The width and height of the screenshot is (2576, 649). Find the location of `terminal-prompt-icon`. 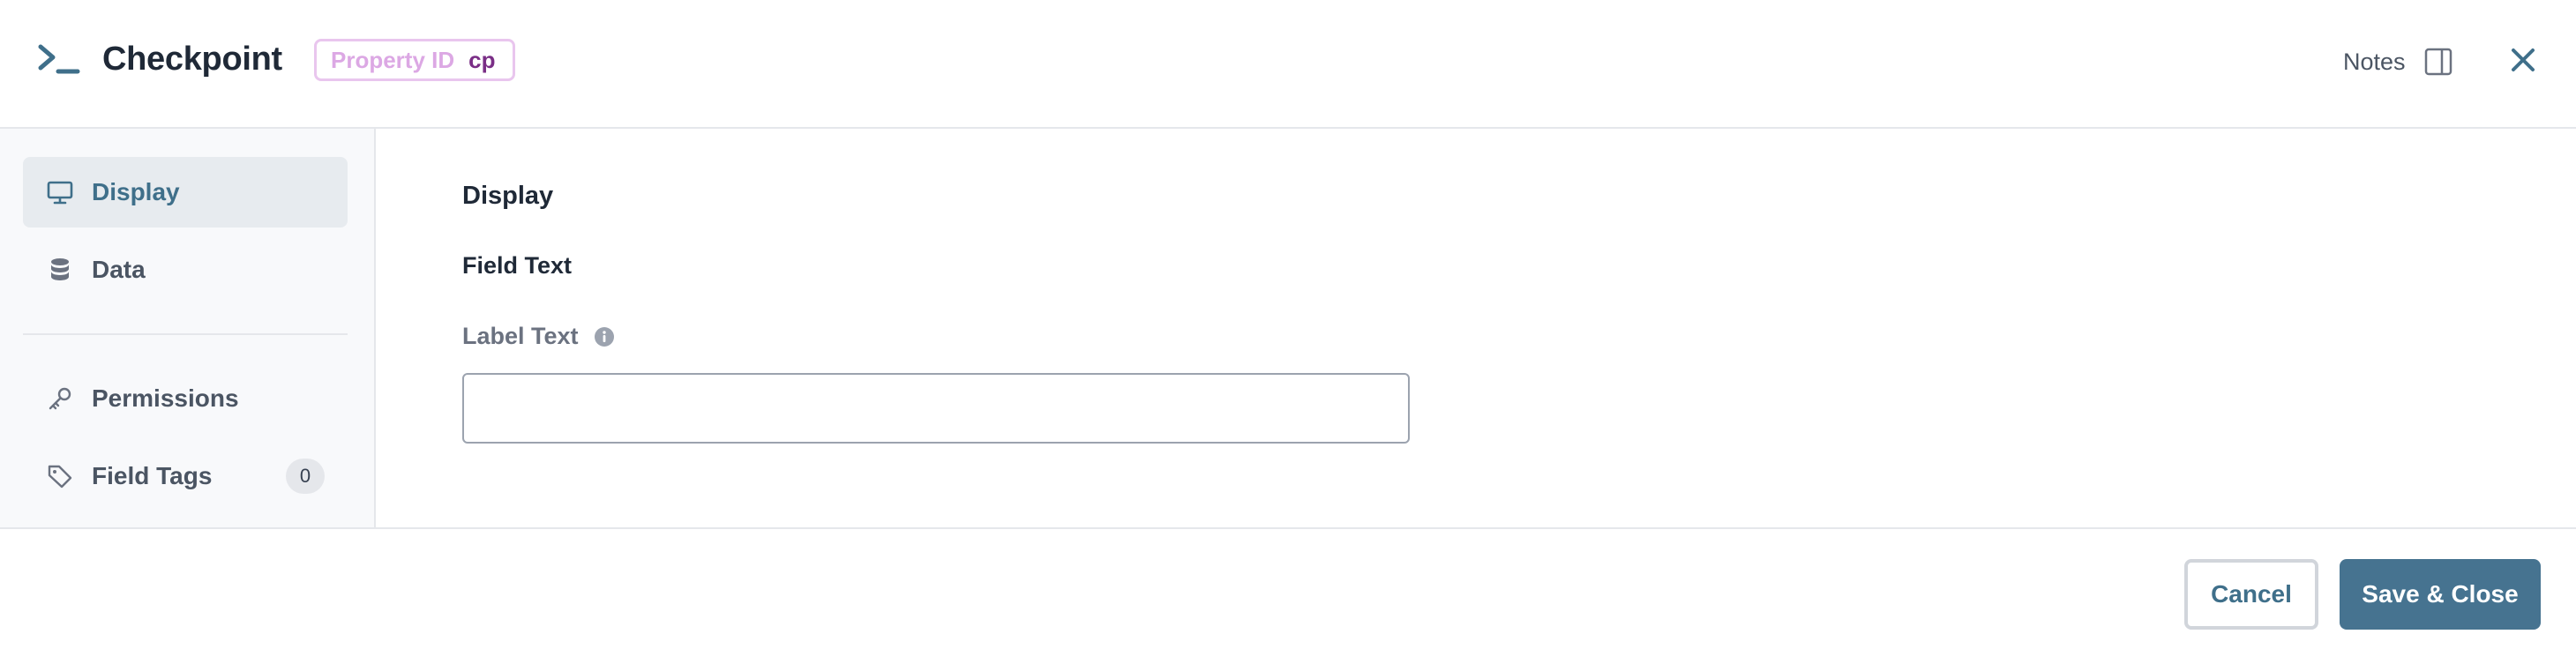

terminal-prompt-icon is located at coordinates (59, 59).